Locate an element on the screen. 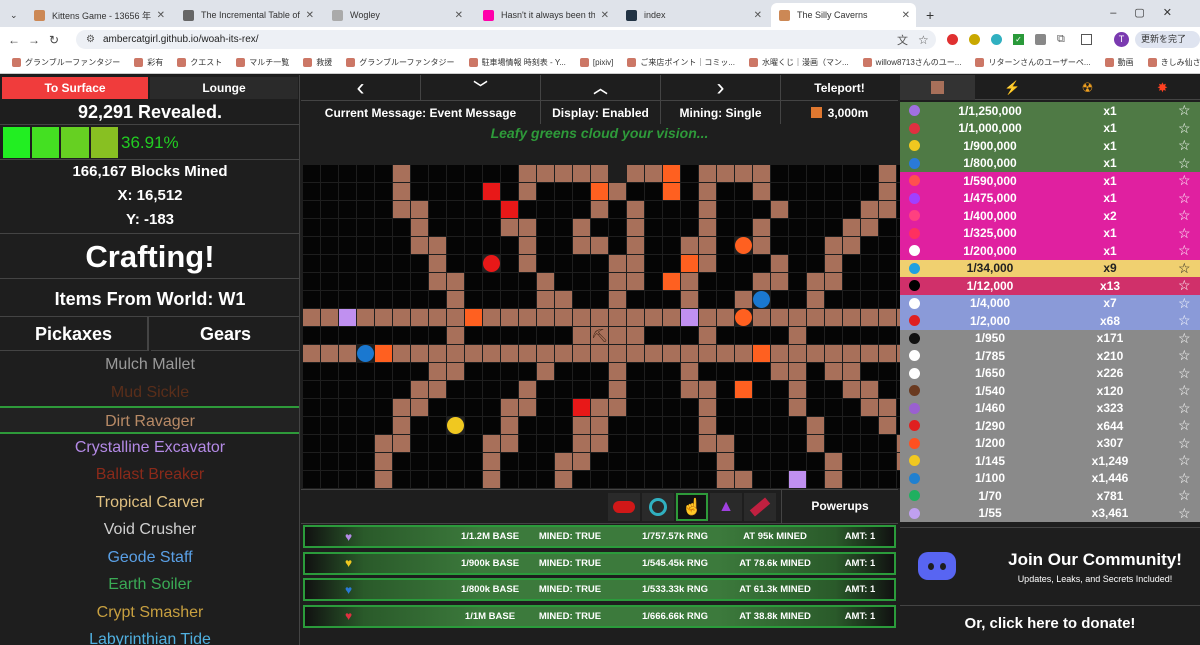  hand-powerup-icon: ☝ is located at coordinates (692, 507).